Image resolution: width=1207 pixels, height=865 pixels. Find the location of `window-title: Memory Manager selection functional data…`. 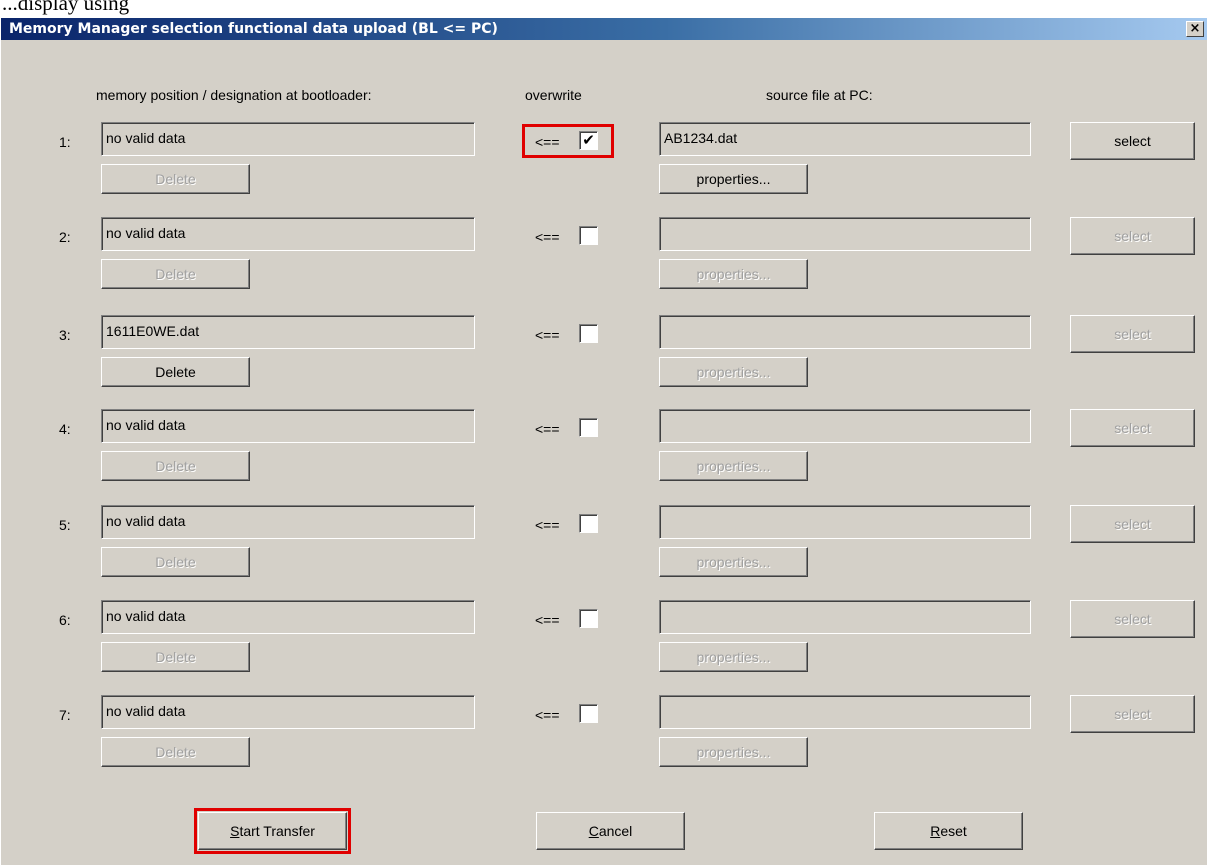

window-title: Memory Manager selection functional data… is located at coordinates (253, 29).